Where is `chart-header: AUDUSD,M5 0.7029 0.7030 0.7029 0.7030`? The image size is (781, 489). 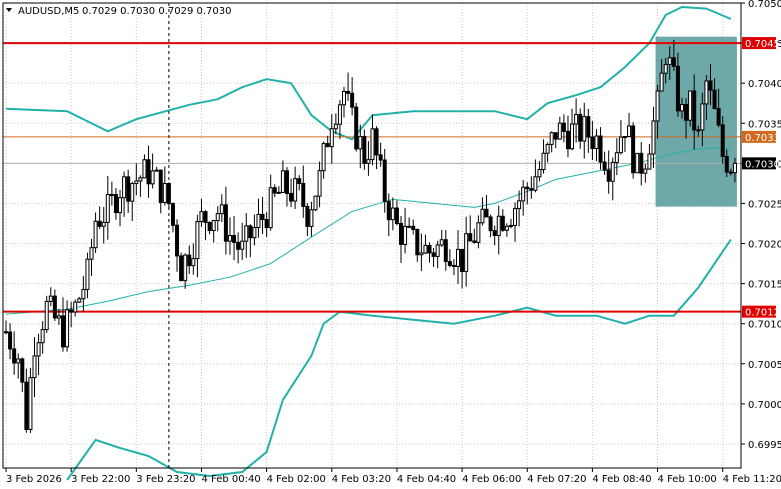
chart-header: AUDUSD,M5 0.7029 0.7030 0.7029 0.7030 is located at coordinates (119, 11).